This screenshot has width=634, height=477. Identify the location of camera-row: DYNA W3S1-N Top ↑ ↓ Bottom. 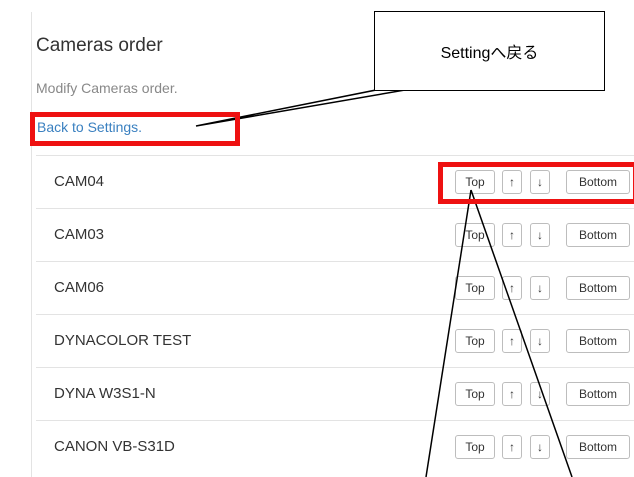
(335, 393).